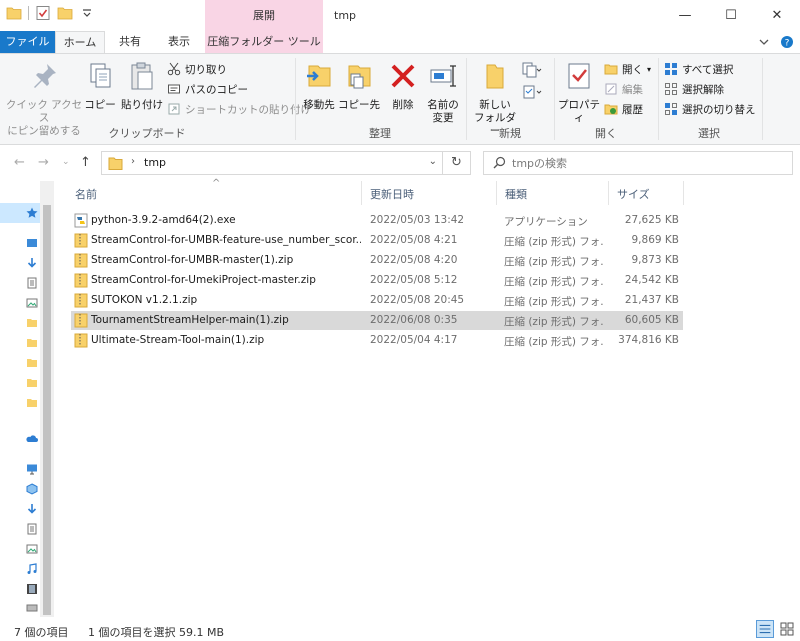 The height and width of the screenshot is (641, 800). What do you see at coordinates (28, 13) in the screenshot?
I see `qat-separator` at bounding box center [28, 13].